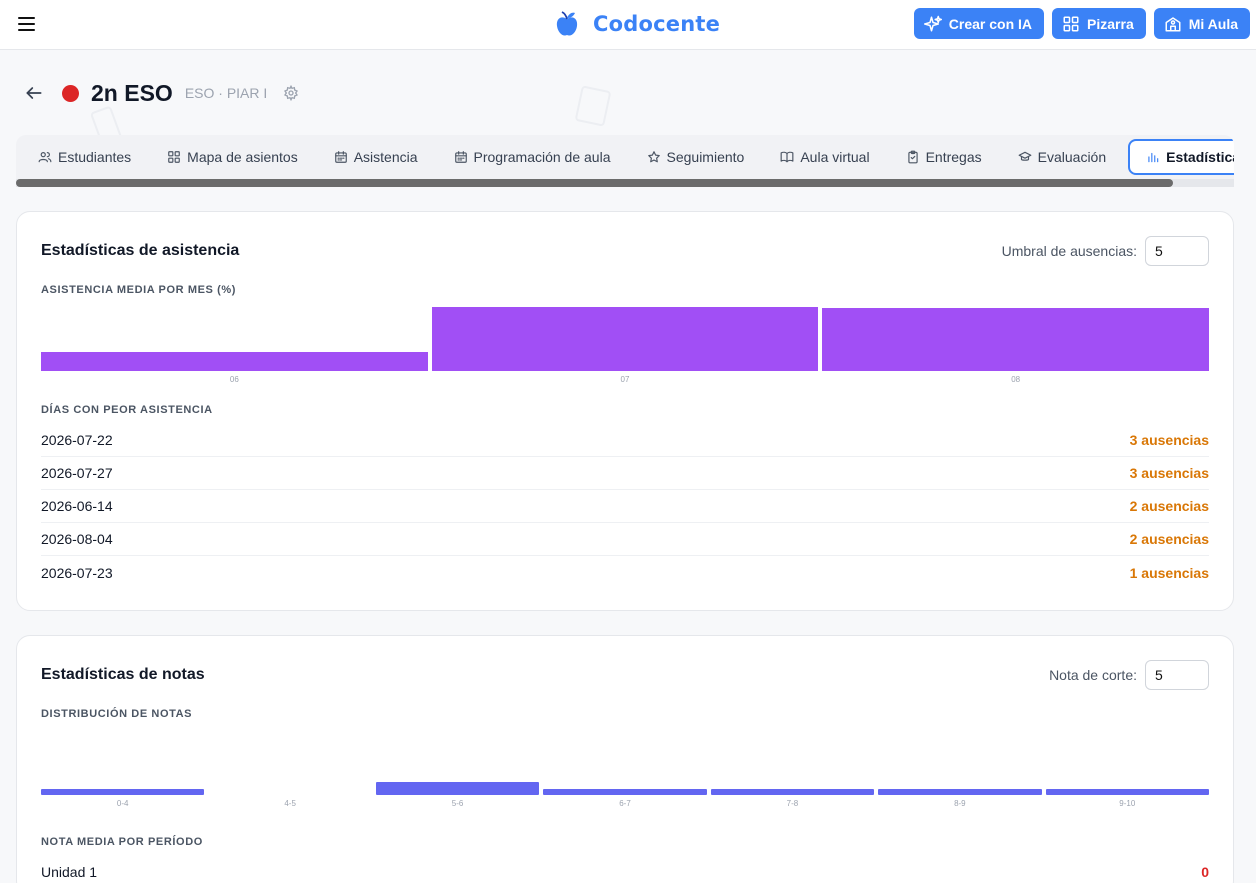 The image size is (1256, 883). What do you see at coordinates (376, 157) in the screenshot?
I see `tab-asistencia: Asistencia` at bounding box center [376, 157].